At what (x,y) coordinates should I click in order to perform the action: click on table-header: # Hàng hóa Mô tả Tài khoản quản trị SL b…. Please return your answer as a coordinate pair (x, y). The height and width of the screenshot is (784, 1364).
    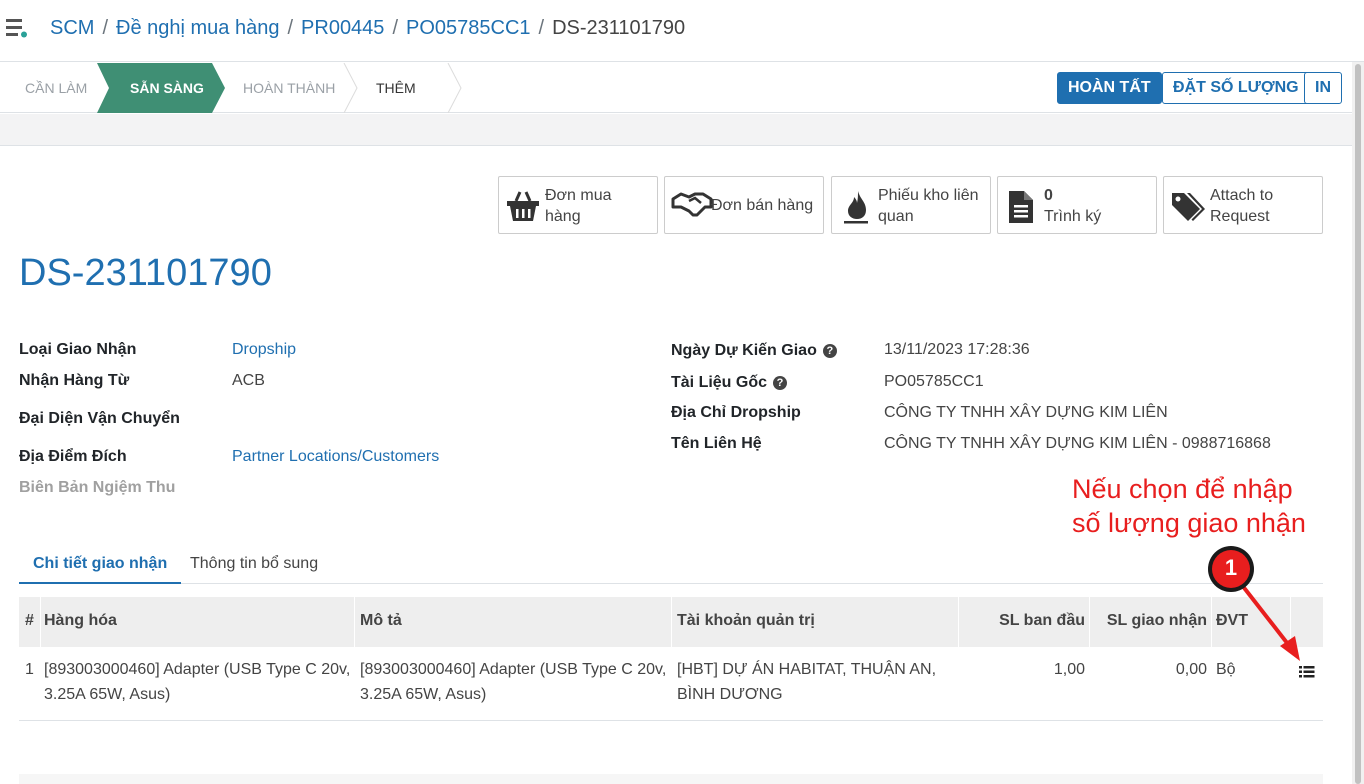
    Looking at the image, I should click on (671, 622).